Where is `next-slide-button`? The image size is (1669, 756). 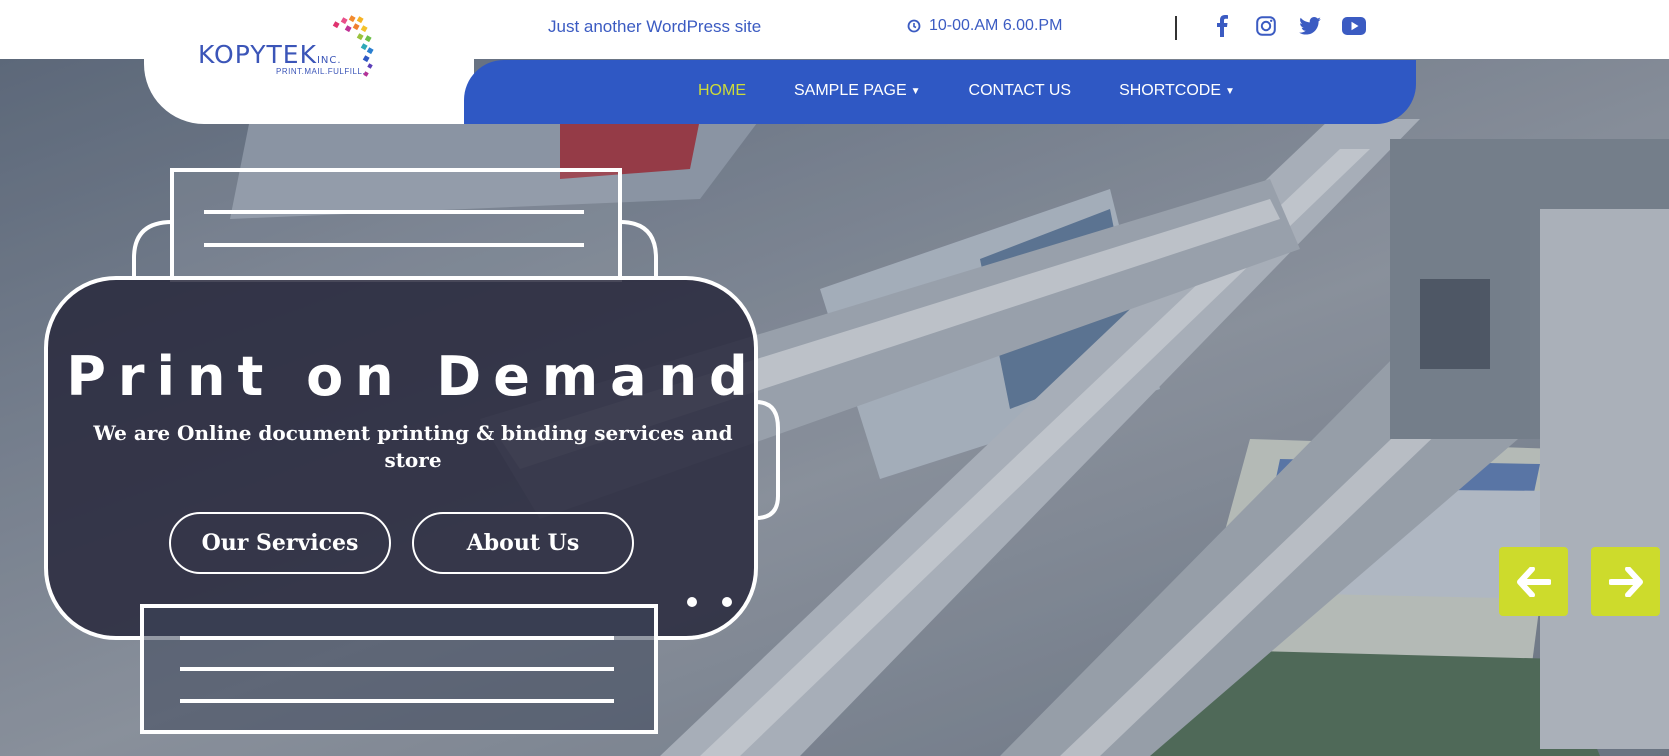
next-slide-button is located at coordinates (1625, 581).